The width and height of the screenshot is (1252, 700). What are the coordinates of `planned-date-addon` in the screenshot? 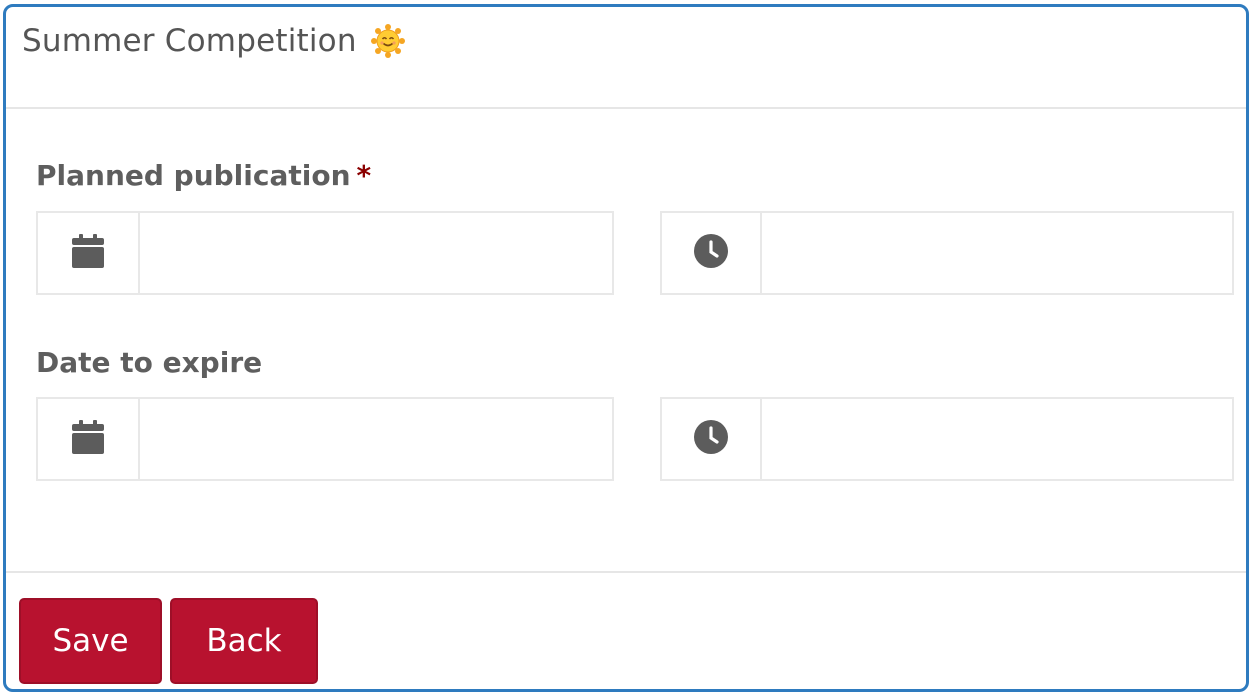 It's located at (89, 253).